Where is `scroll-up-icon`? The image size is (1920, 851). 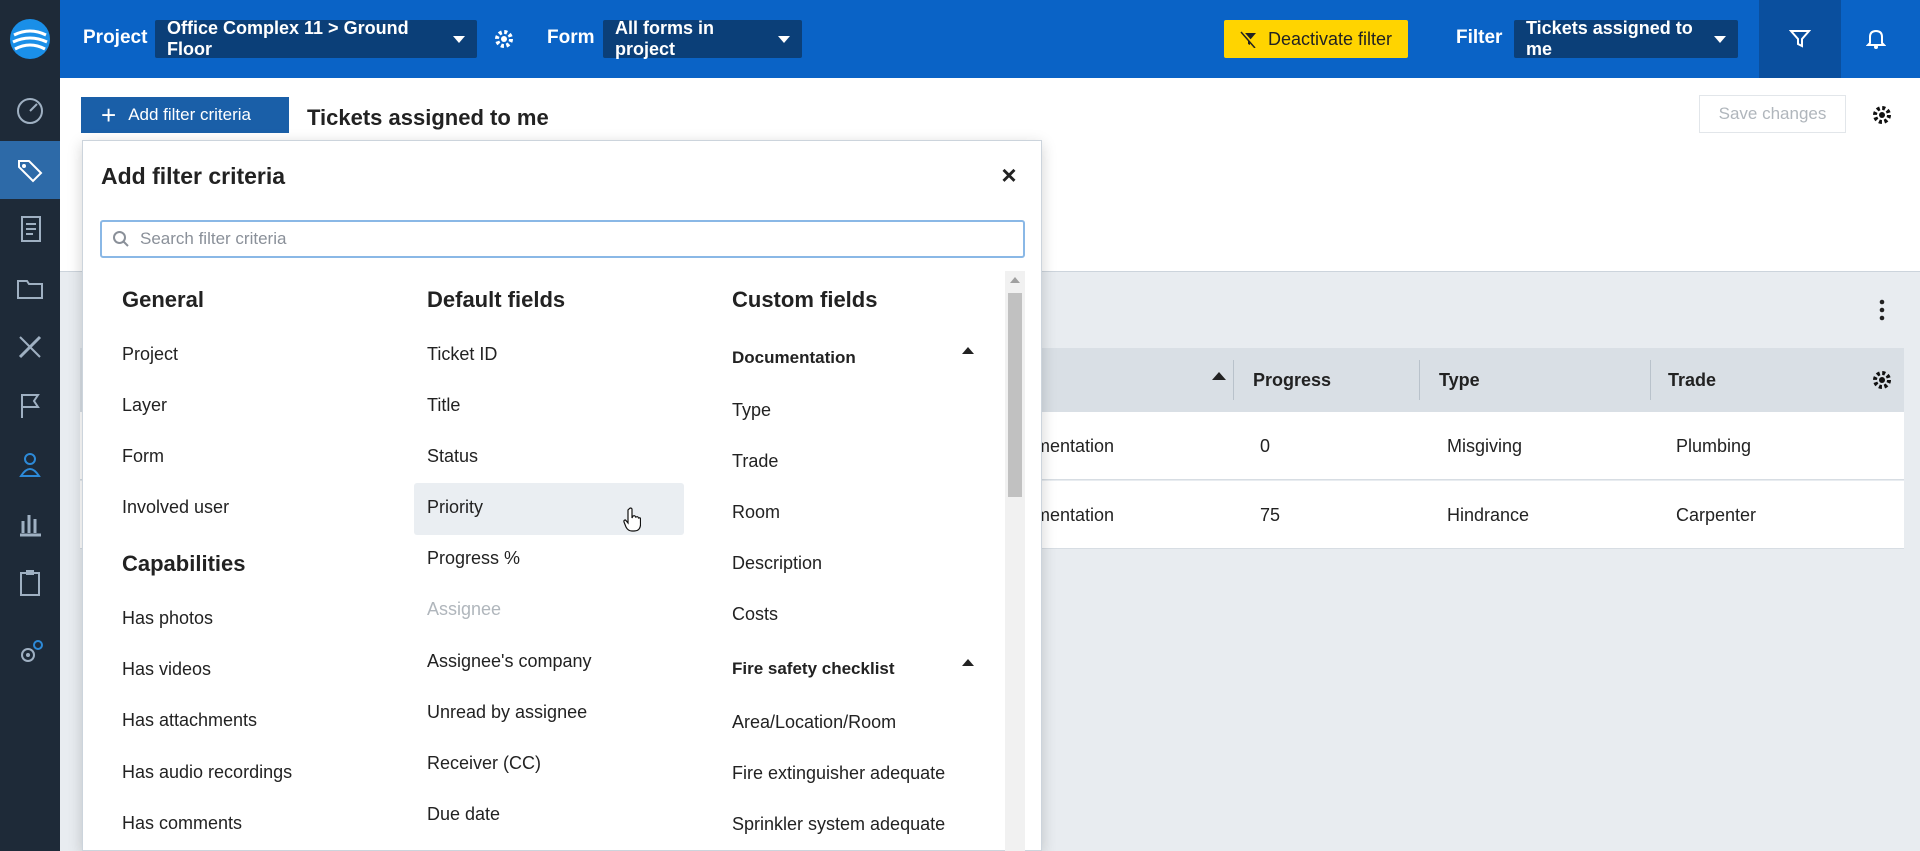
scroll-up-icon is located at coordinates (1015, 280).